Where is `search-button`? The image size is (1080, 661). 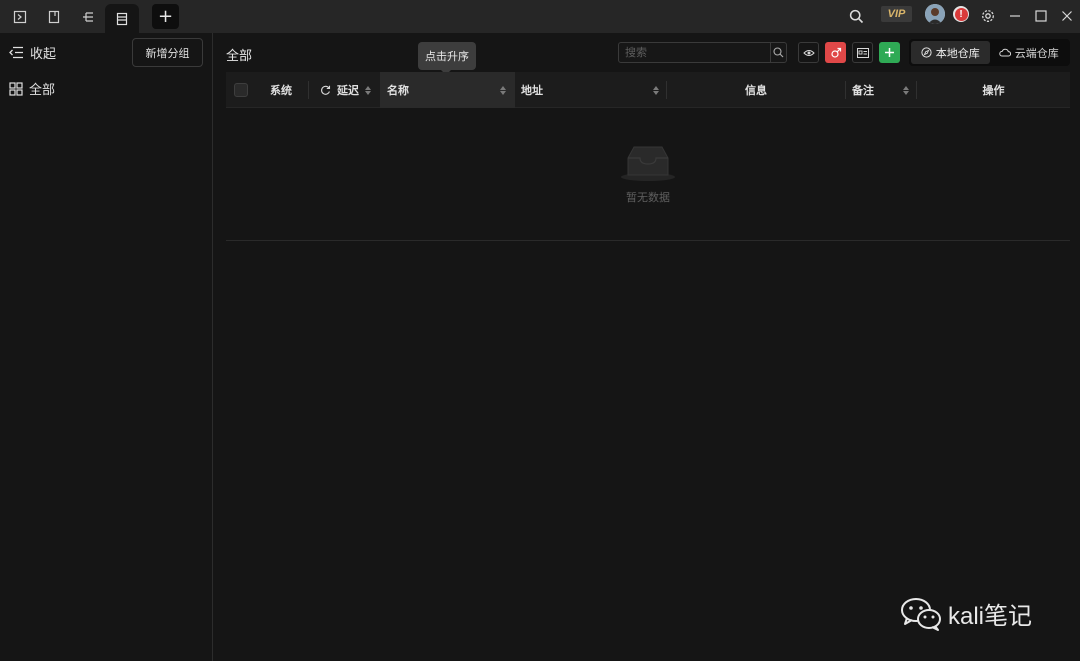 search-button is located at coordinates (856, 16).